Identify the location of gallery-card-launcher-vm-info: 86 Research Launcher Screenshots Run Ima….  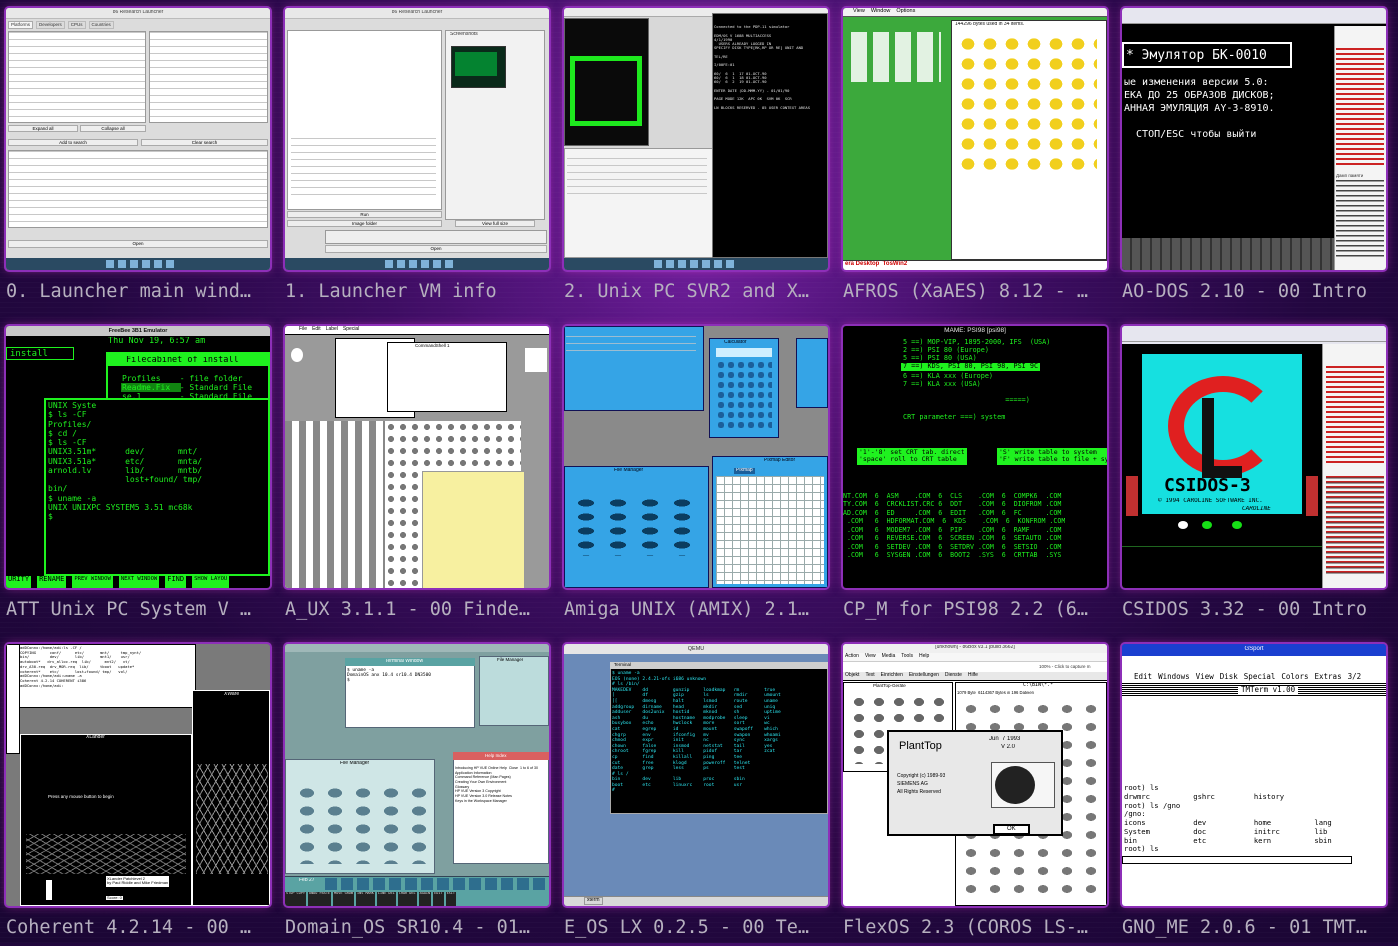
(418, 155).